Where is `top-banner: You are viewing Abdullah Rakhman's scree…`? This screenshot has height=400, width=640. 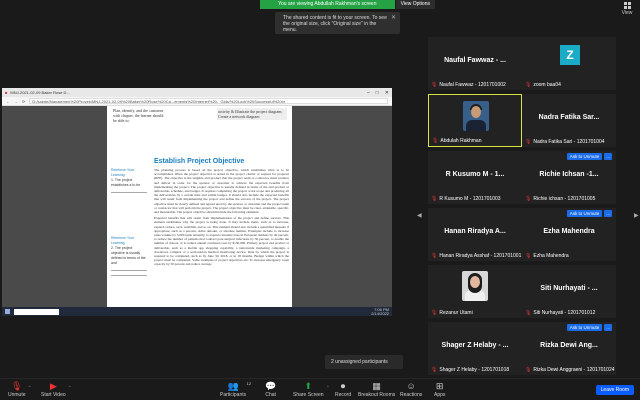
top-banner: You are viewing Abdullah Rakhman's scree… is located at coordinates (347, 4).